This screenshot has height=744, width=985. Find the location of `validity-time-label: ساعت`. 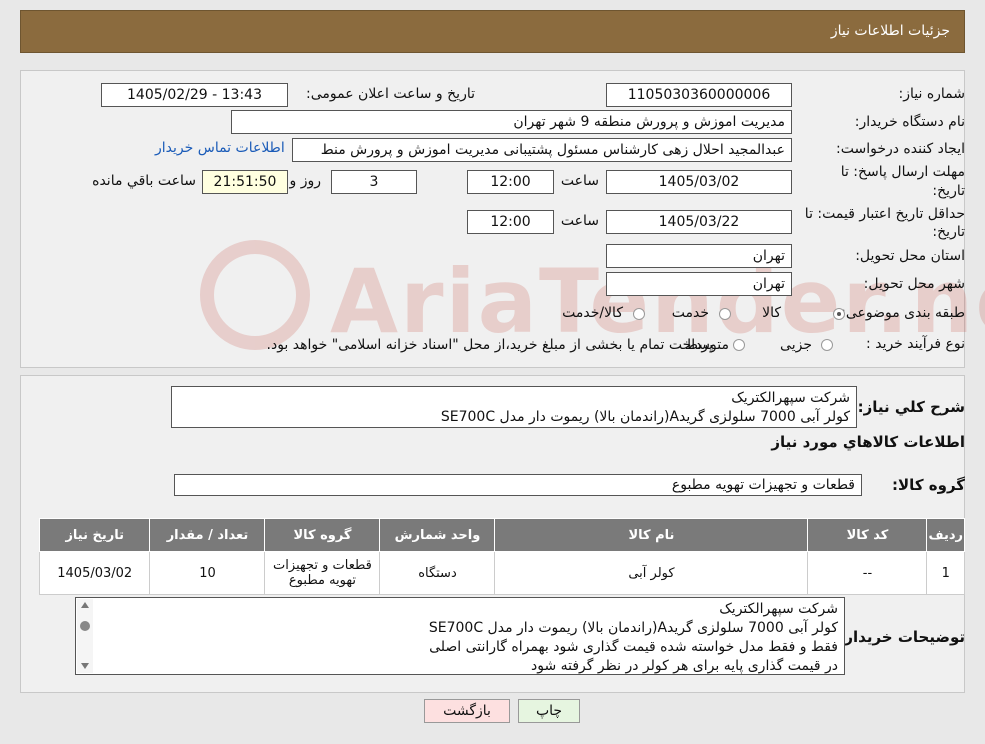

validity-time-label: ساعت is located at coordinates (579, 221).